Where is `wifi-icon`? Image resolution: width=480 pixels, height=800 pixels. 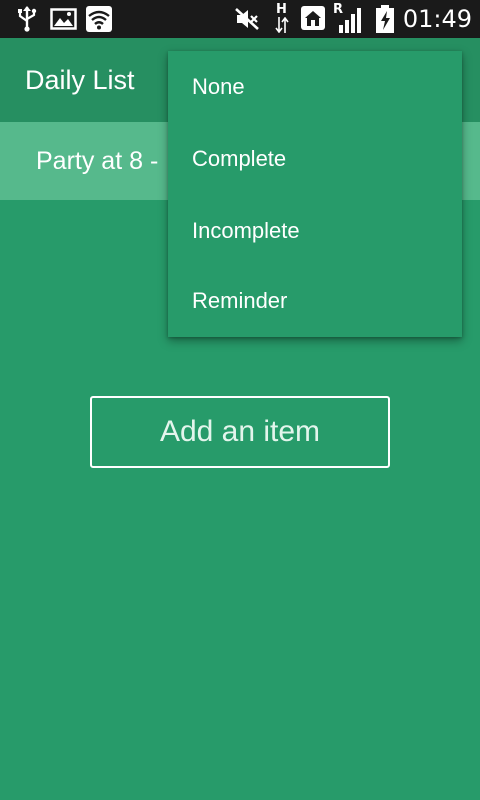 wifi-icon is located at coordinates (99, 19).